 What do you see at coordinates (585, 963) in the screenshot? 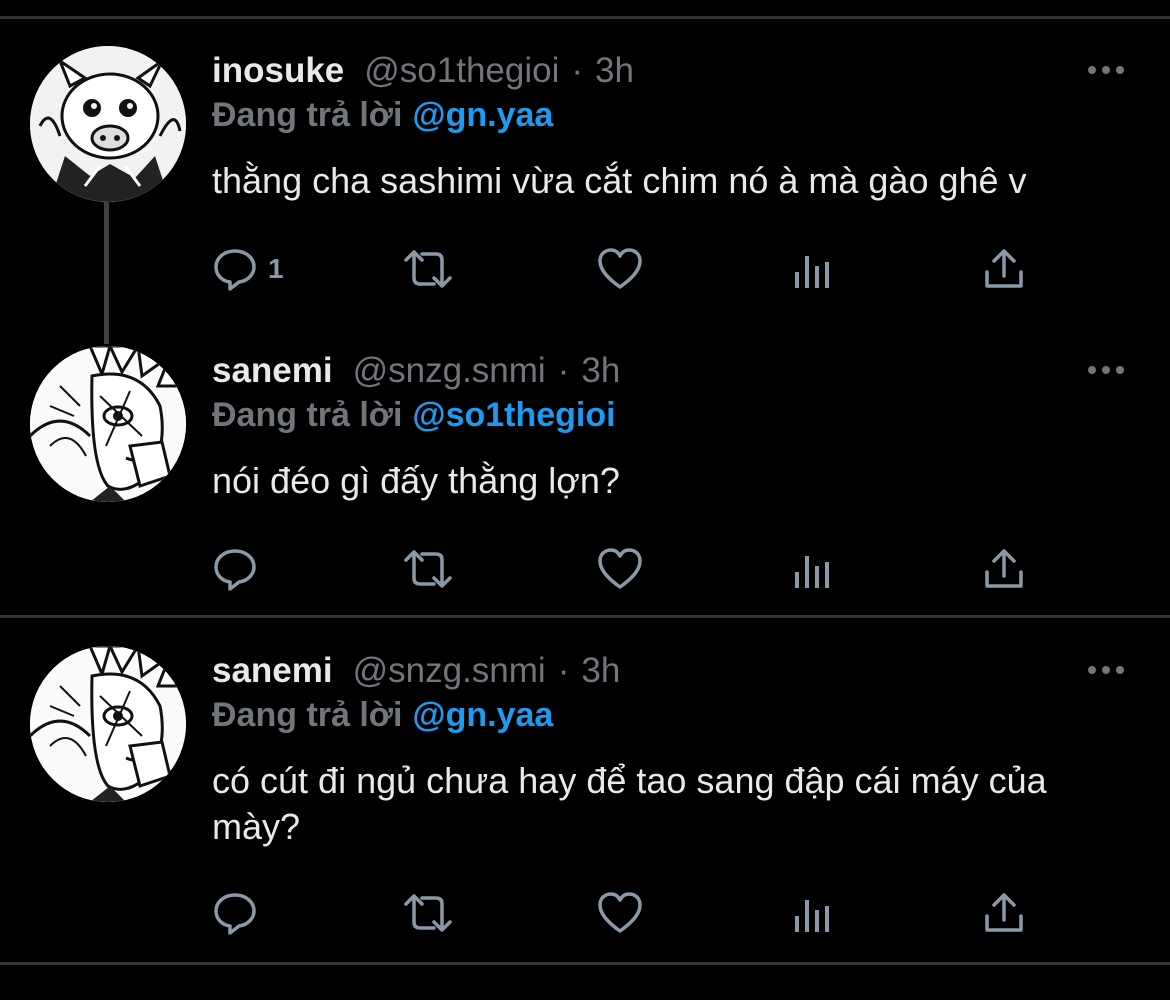
I see `bottom-divider` at bounding box center [585, 963].